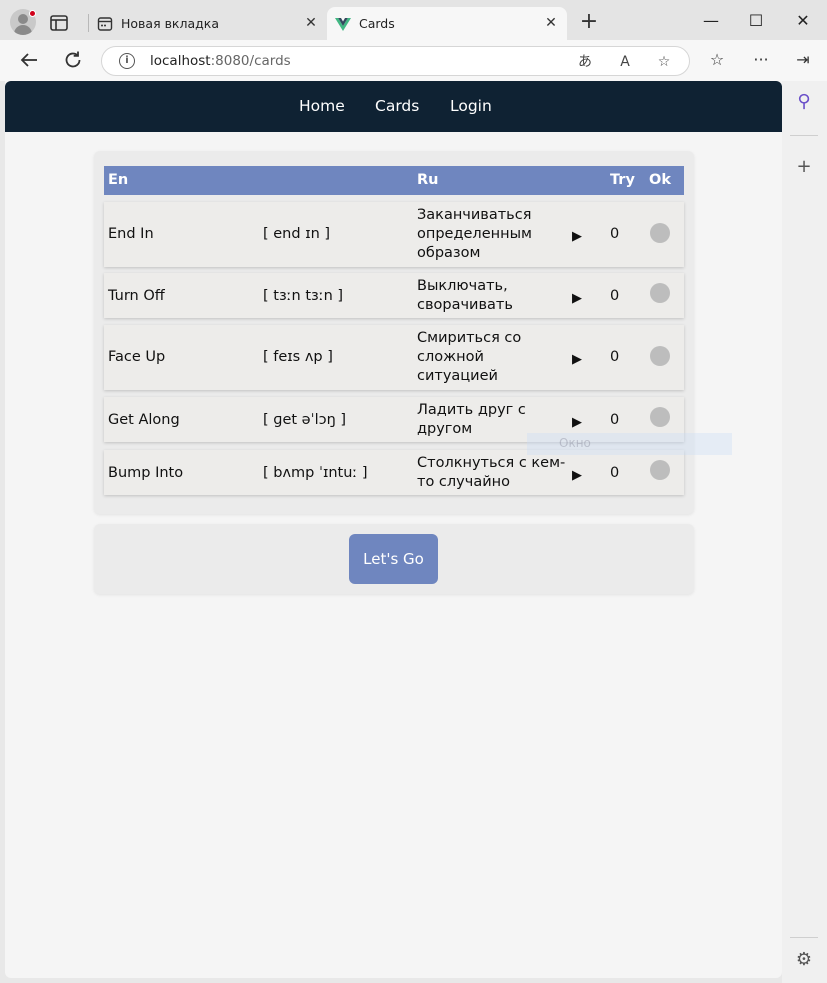 This screenshot has width=827, height=983. Describe the element at coordinates (146, 473) in the screenshot. I see `word-en: Bump Into` at that location.